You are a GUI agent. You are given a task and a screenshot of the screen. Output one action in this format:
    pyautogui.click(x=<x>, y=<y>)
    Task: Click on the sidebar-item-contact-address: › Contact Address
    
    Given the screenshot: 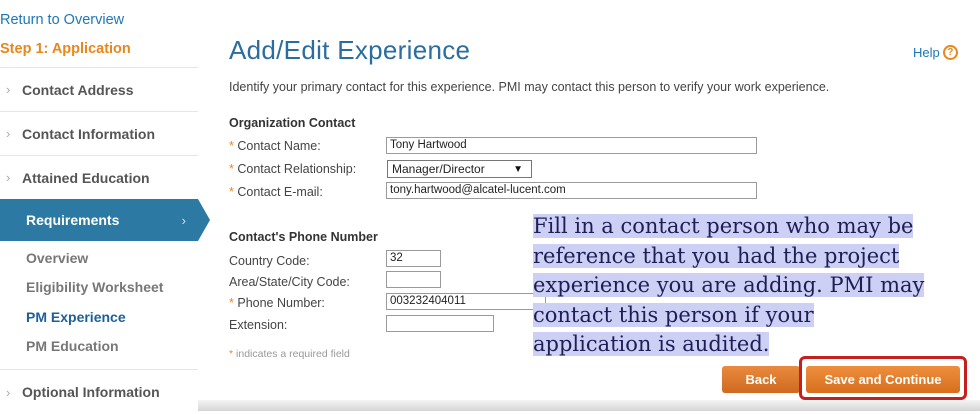 What is the action you would take?
    pyautogui.click(x=99, y=89)
    